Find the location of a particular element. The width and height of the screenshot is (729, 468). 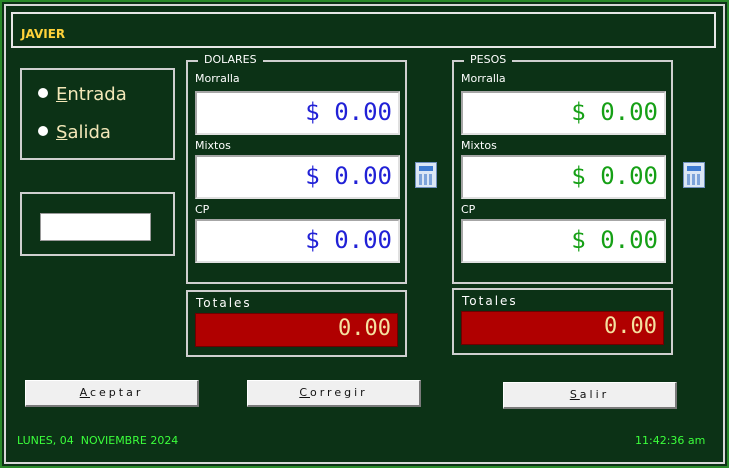

dolares-totales-value: 0.00 is located at coordinates (296, 330).